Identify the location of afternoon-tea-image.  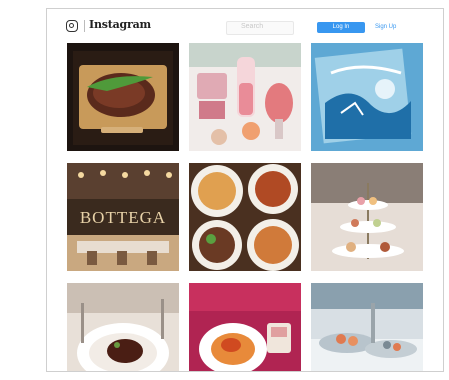
(367, 217).